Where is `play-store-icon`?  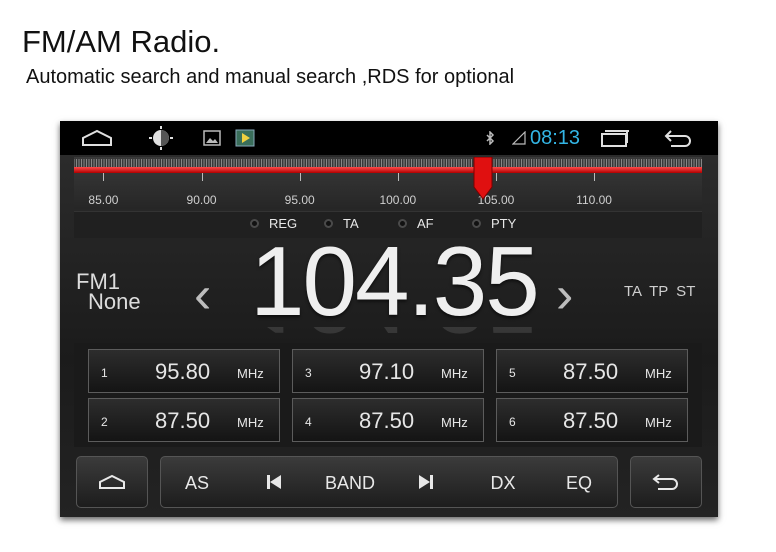
play-store-icon is located at coordinates (245, 138).